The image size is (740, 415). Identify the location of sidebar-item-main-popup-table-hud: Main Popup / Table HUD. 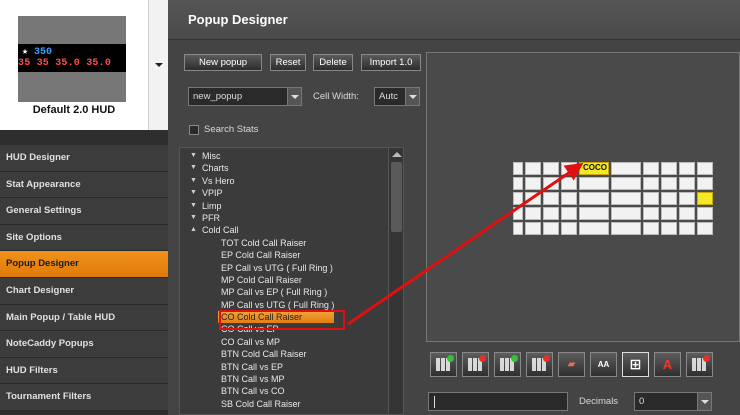
(84, 318).